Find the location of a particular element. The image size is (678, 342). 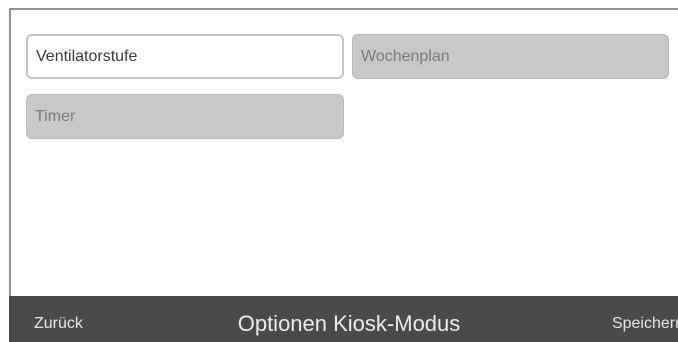

option-label: Ventilatorstufe is located at coordinates (87, 56).